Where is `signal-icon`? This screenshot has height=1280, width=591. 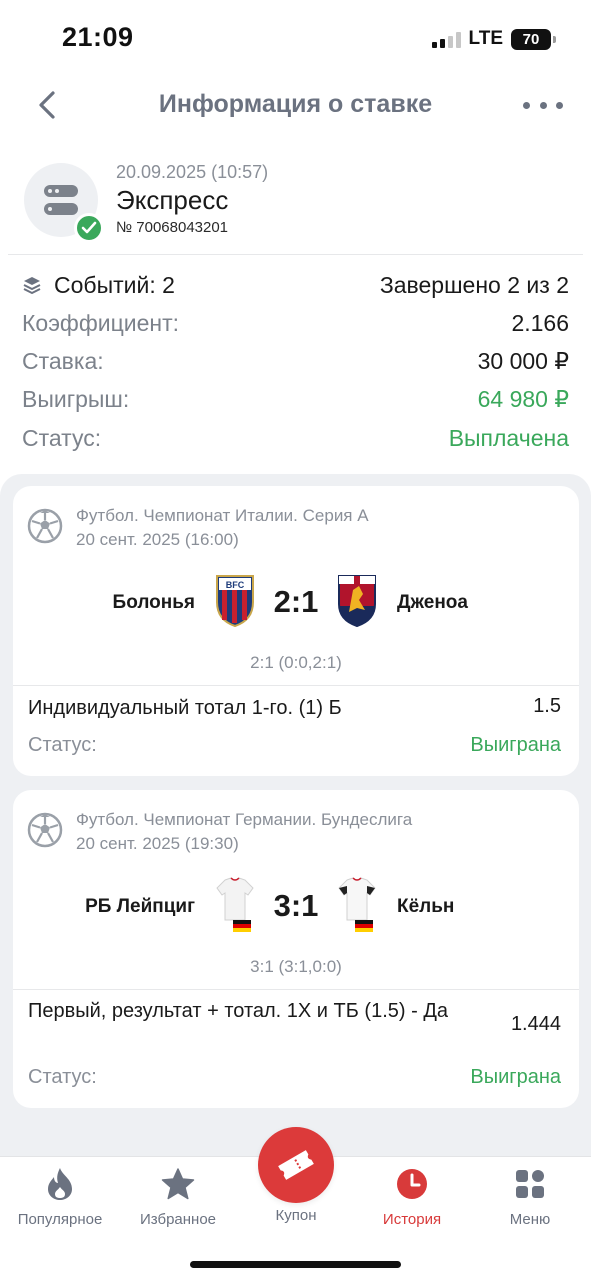 signal-icon is located at coordinates (446, 39).